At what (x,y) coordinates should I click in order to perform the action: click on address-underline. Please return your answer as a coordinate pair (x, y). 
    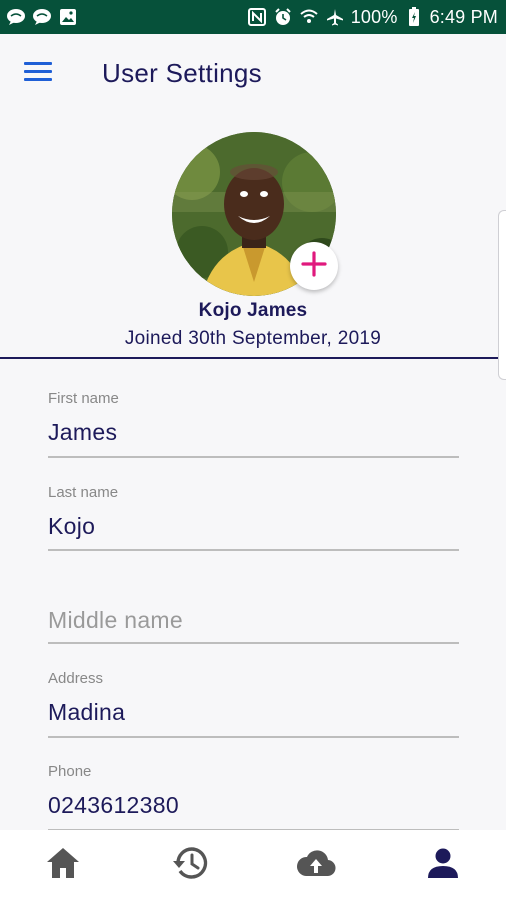
    Looking at the image, I should click on (253, 737).